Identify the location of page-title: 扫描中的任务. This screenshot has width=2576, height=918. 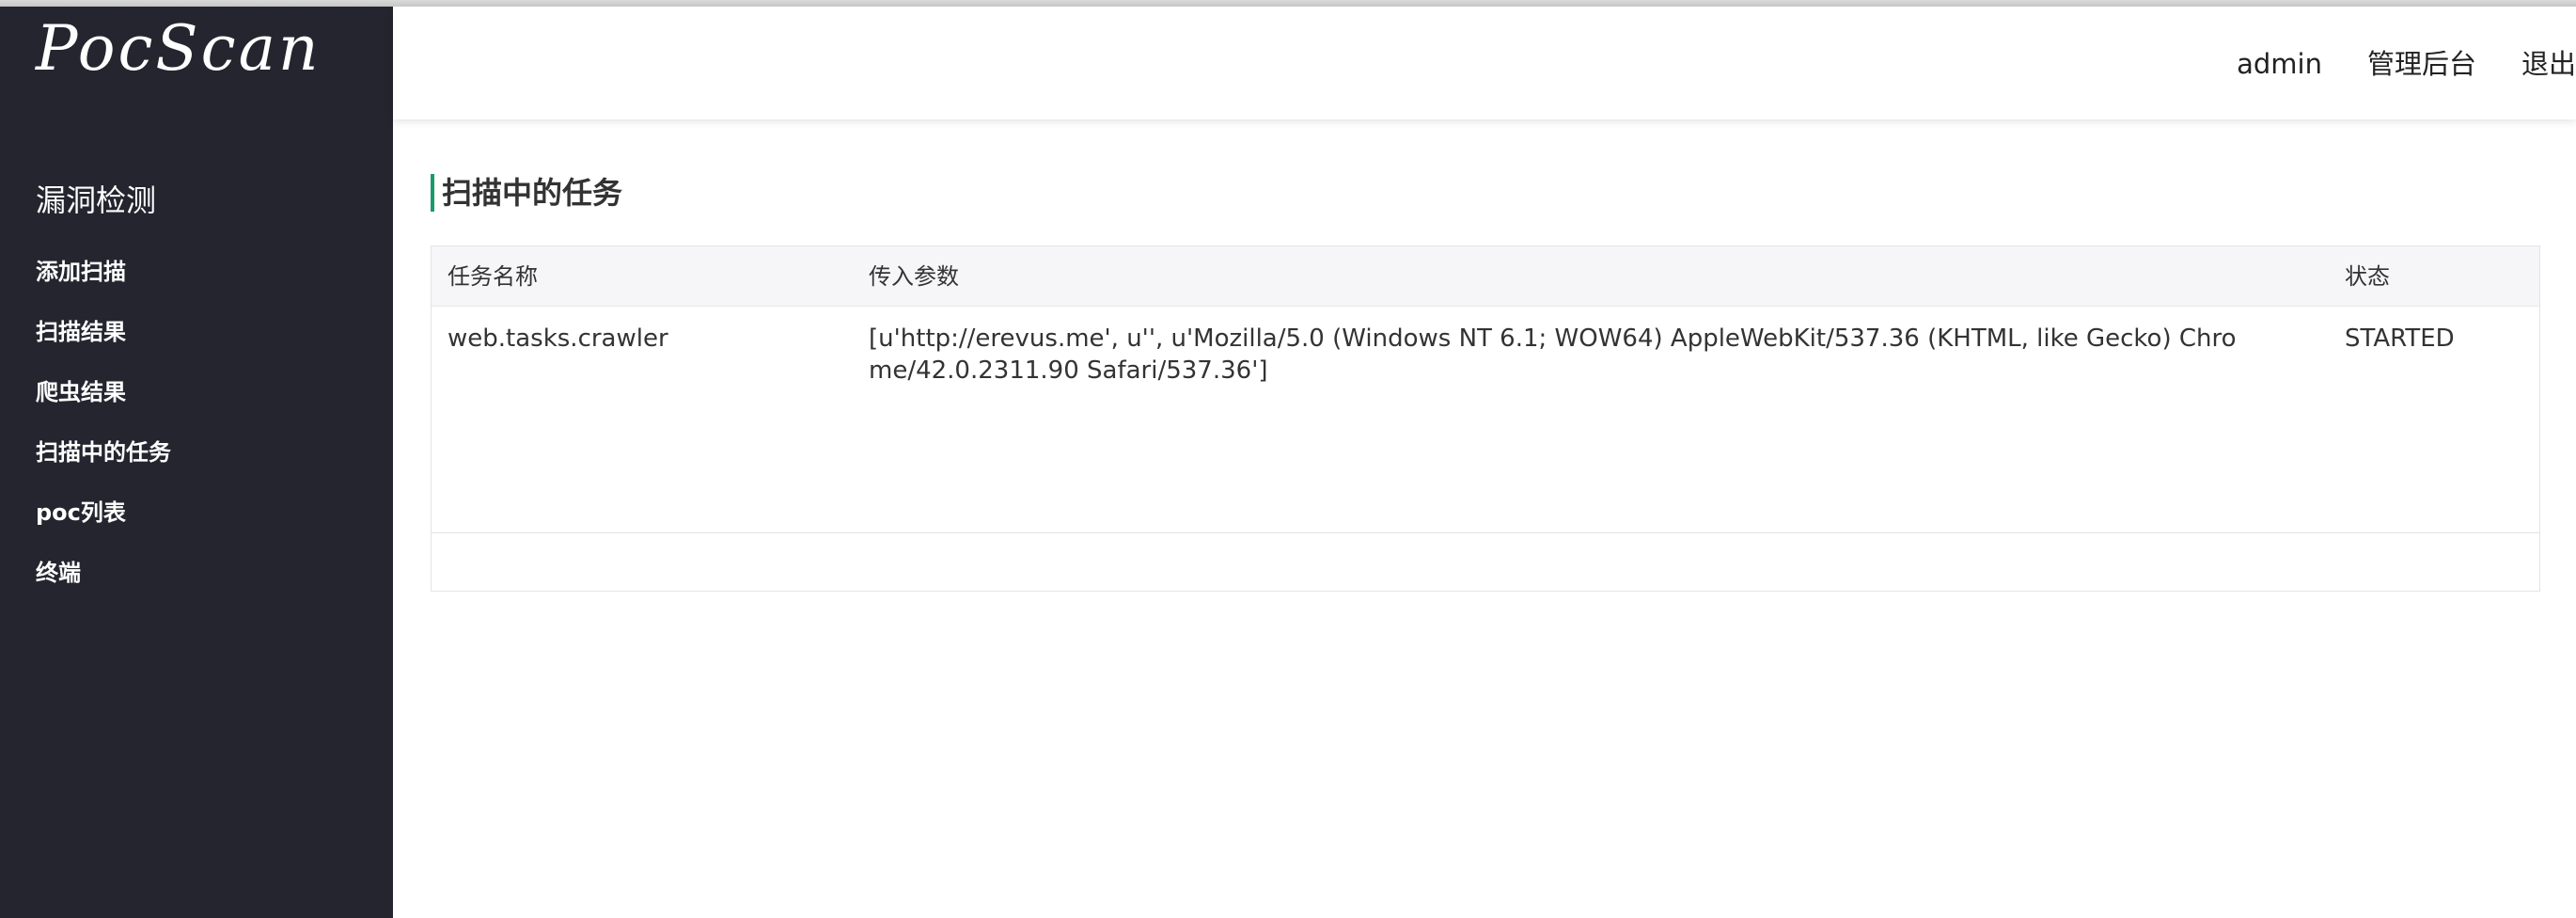
(526, 193).